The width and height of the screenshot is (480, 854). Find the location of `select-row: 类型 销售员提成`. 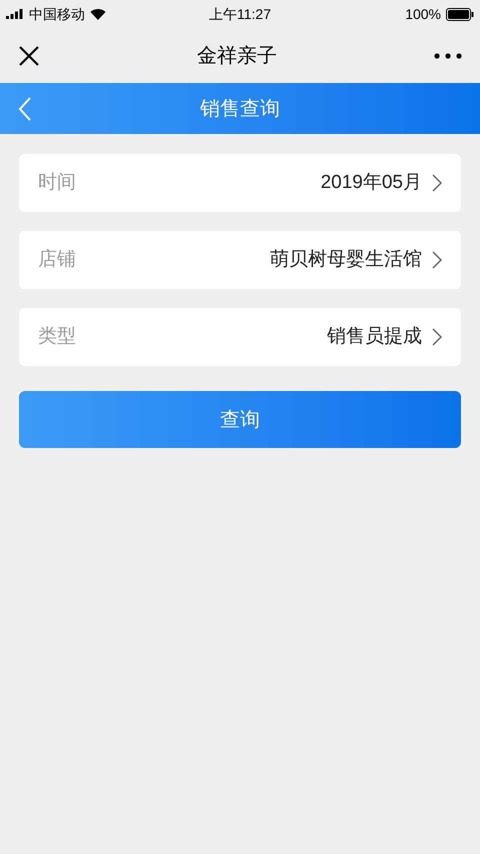

select-row: 类型 销售员提成 is located at coordinates (240, 337).